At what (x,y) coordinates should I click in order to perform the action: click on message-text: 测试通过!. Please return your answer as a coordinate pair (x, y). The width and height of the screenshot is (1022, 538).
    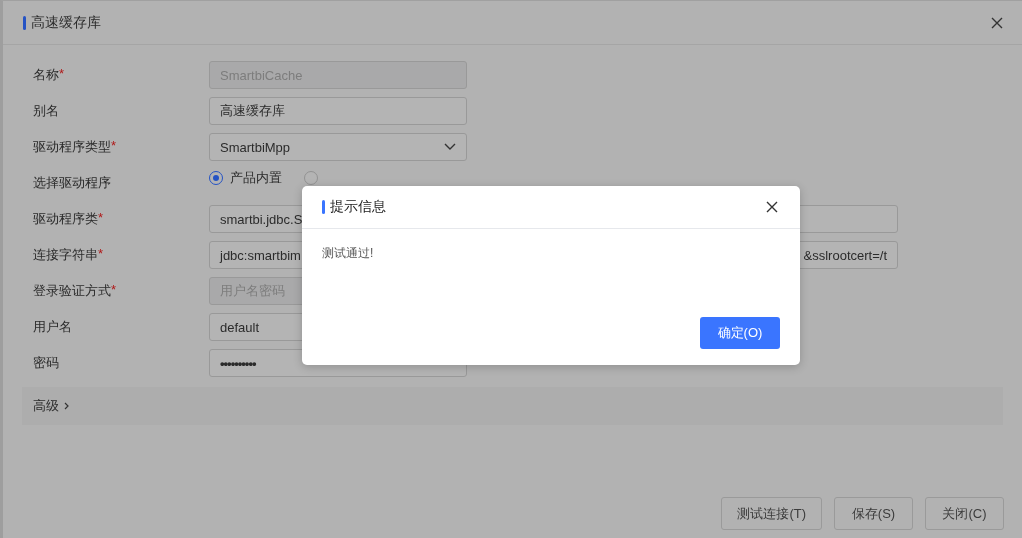
    Looking at the image, I should click on (348, 253).